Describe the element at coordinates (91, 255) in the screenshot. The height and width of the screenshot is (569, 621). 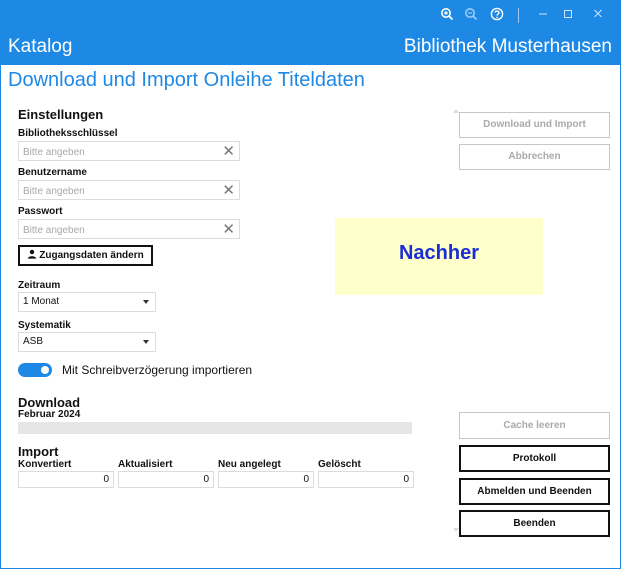
I see `change-credentials-label: Zugangsdaten ändern` at that location.